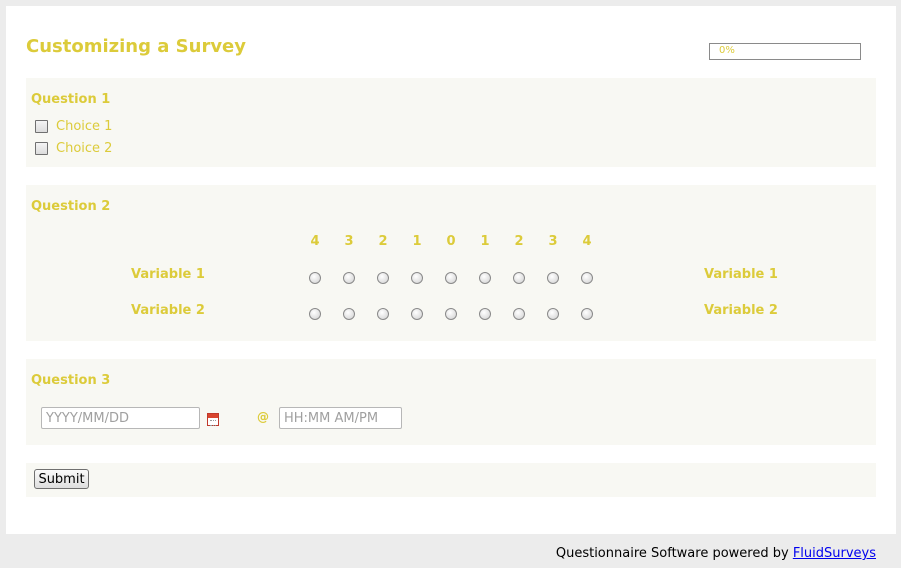 This screenshot has height=568, width=901. I want to click on choice-1-checkbox, so click(41, 126).